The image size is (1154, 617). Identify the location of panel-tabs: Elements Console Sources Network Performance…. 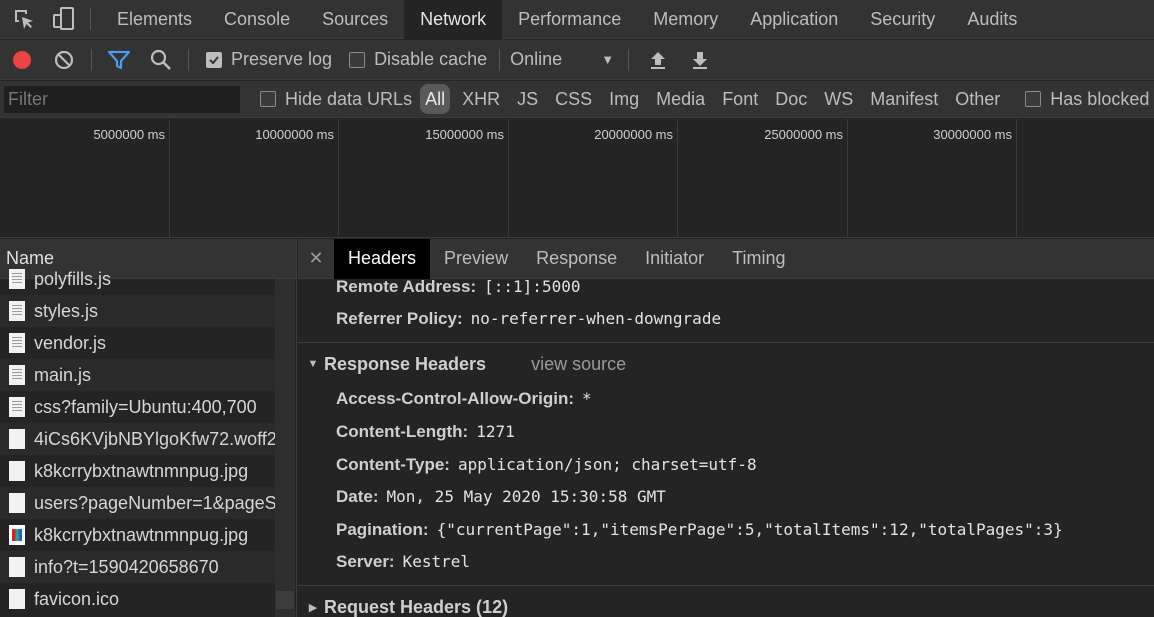
(567, 19).